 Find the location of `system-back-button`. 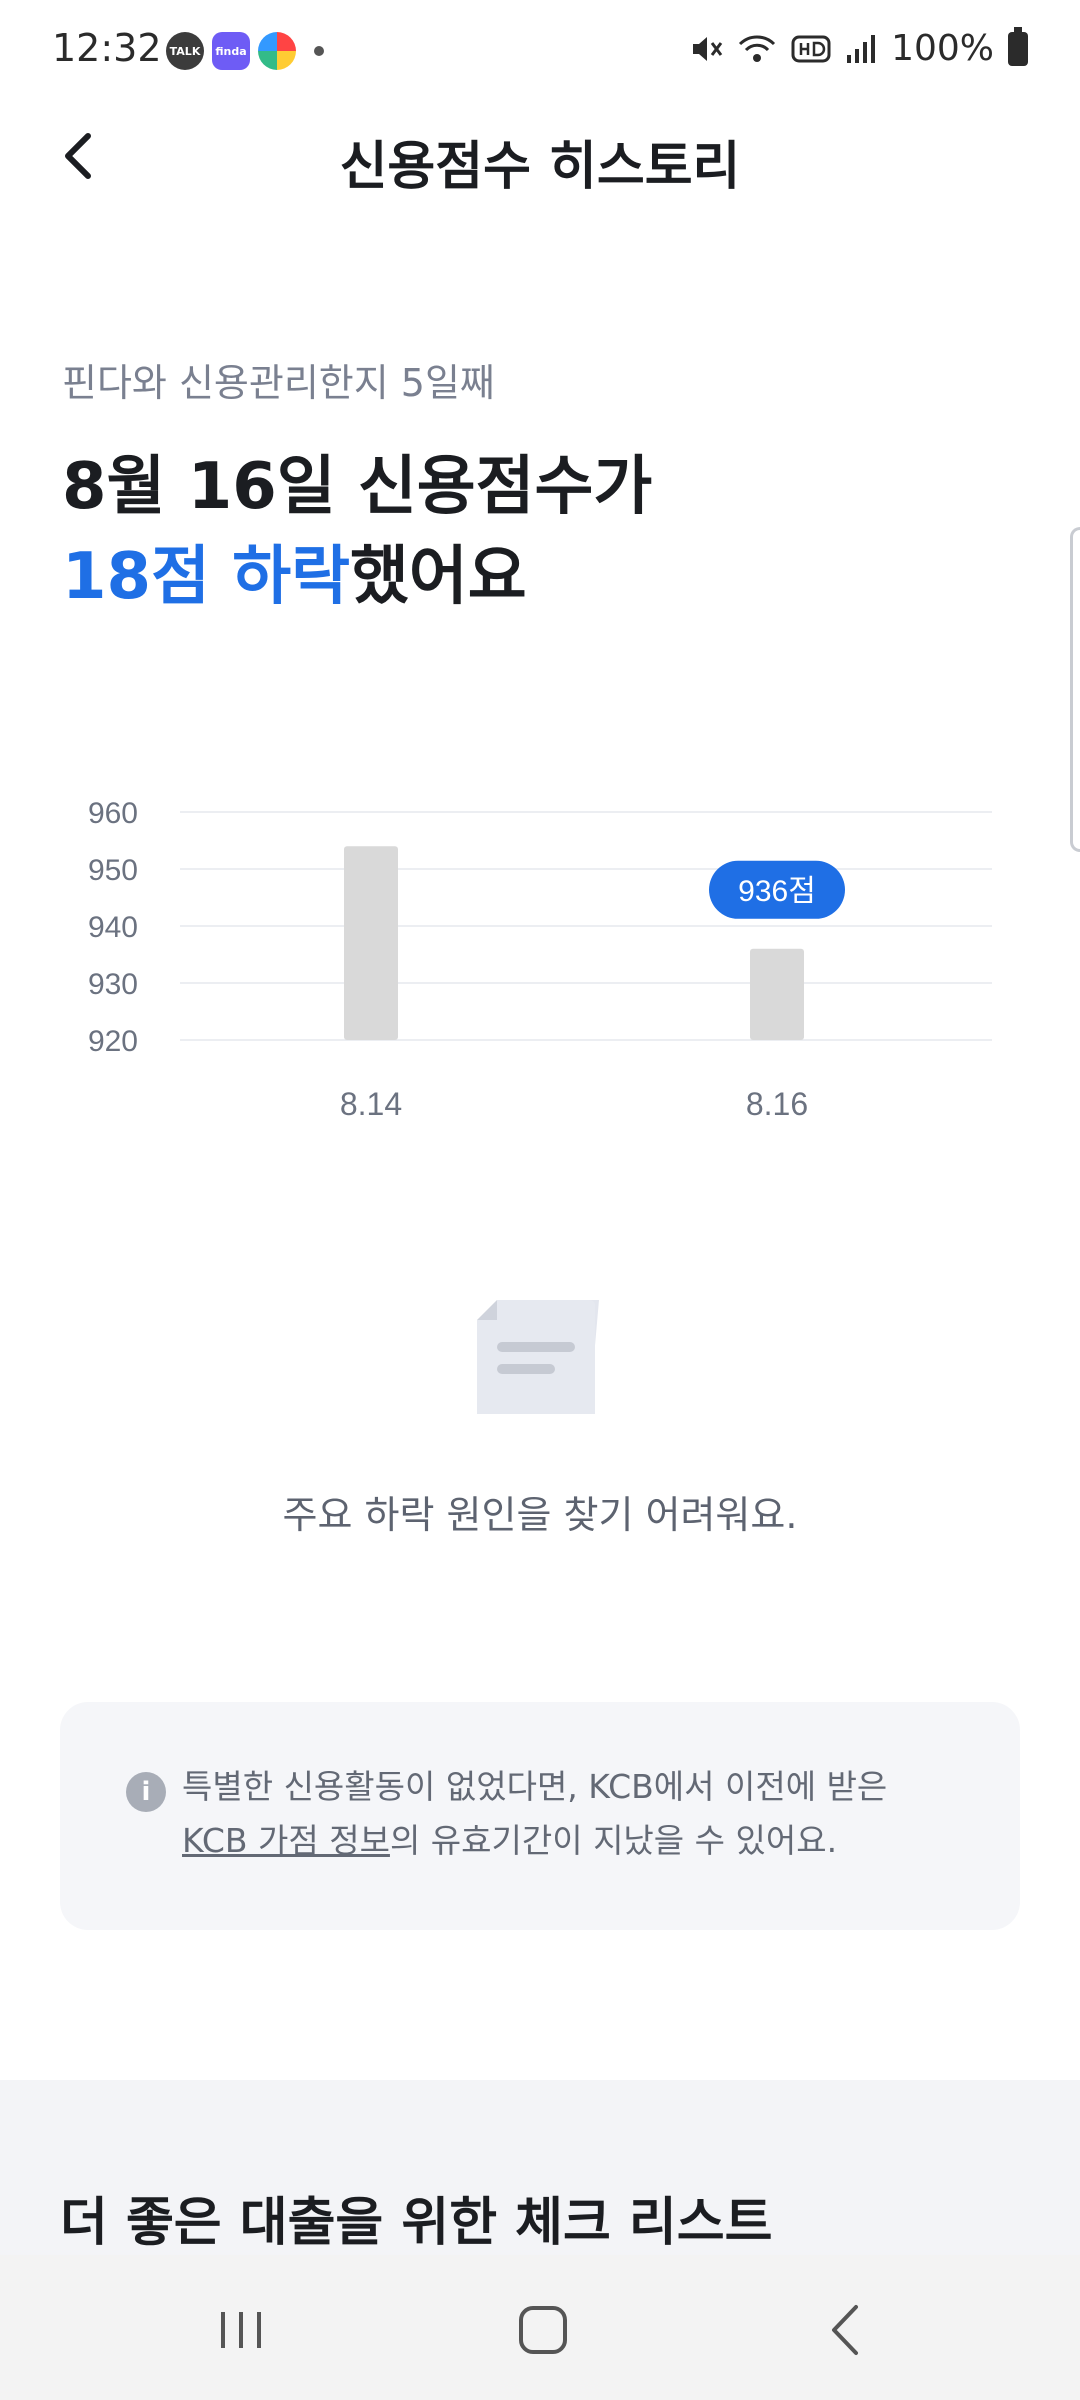

system-back-button is located at coordinates (845, 2330).